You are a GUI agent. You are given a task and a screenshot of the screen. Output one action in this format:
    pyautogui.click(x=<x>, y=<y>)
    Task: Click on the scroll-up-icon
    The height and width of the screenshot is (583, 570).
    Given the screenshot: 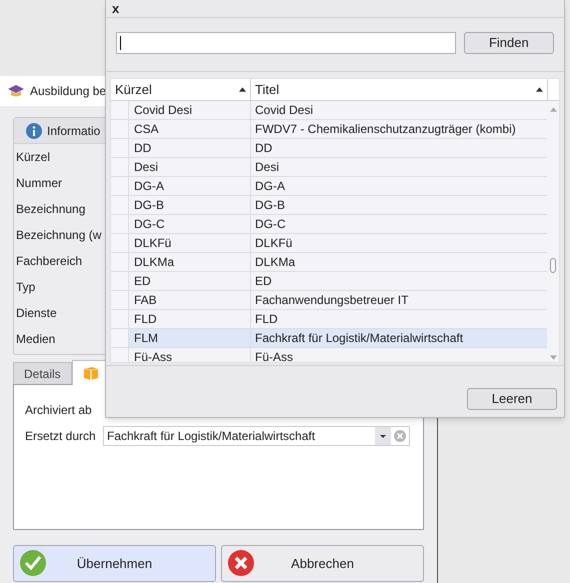 What is the action you would take?
    pyautogui.click(x=553, y=109)
    